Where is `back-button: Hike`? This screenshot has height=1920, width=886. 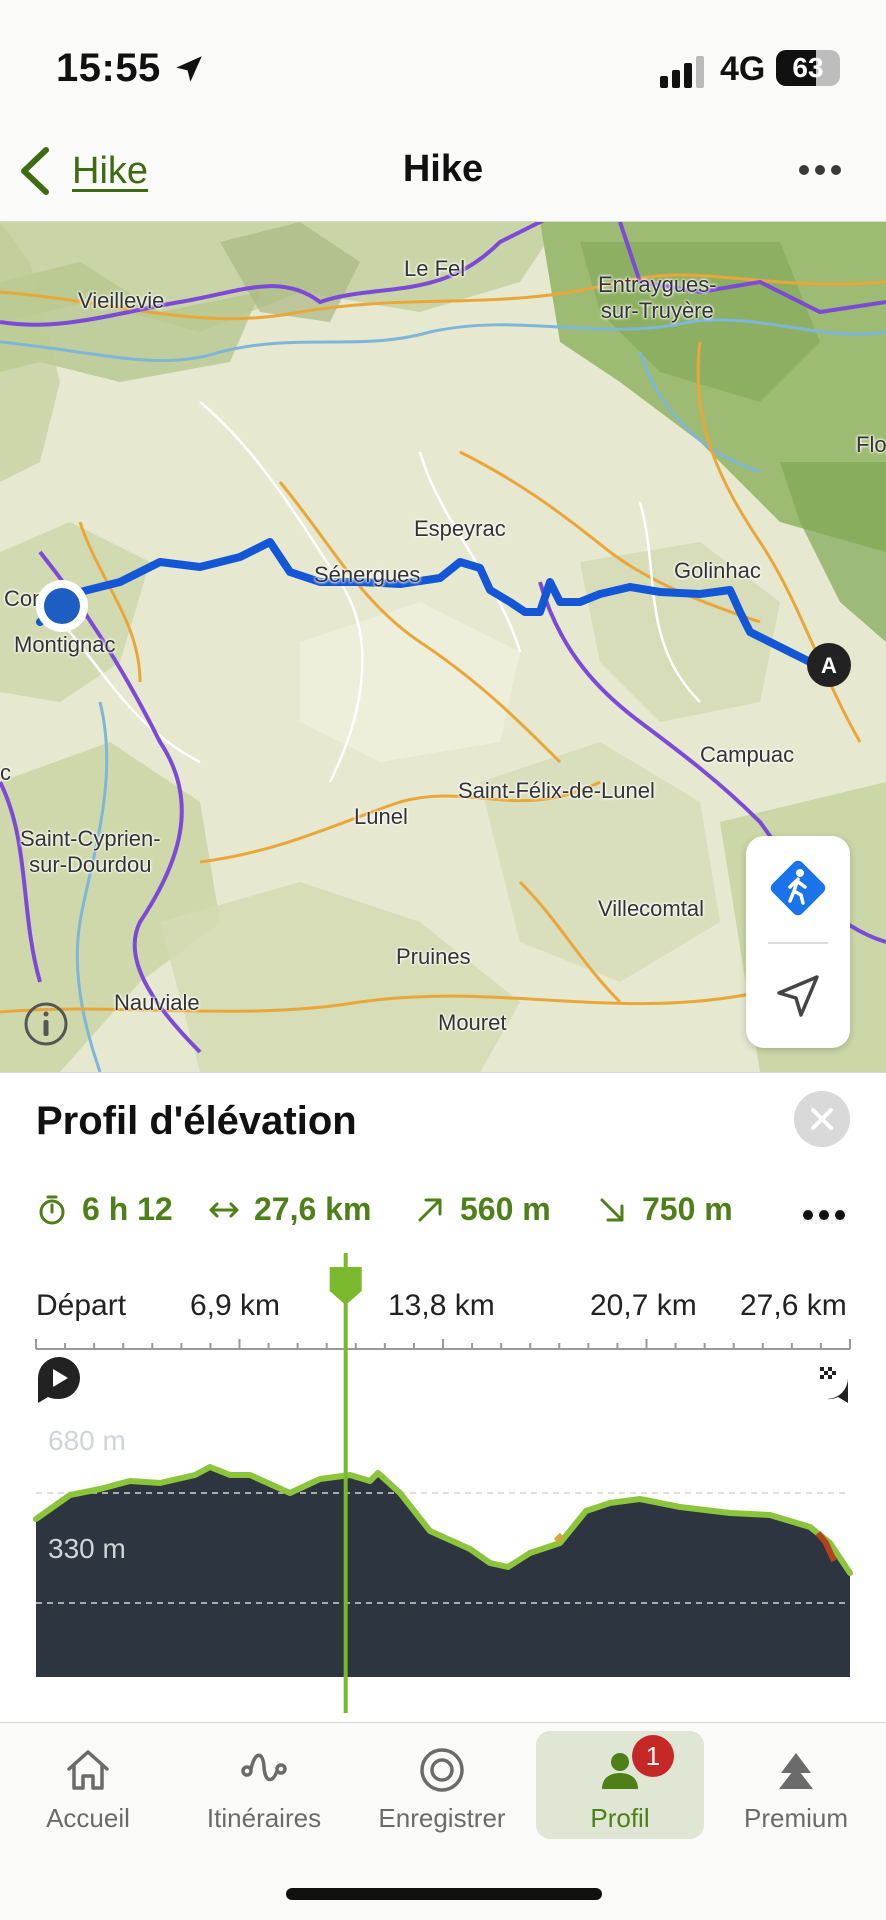 back-button: Hike is located at coordinates (83, 171).